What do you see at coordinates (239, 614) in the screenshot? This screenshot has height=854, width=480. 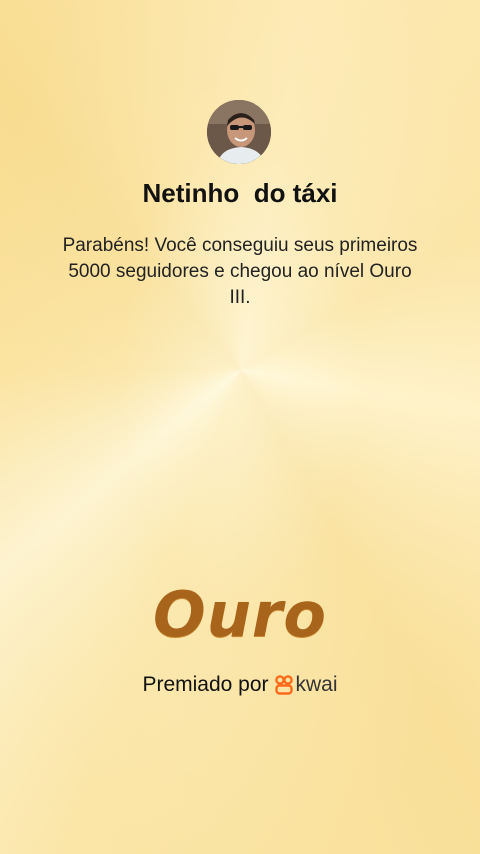 I see `level-badge-title: Ouro` at bounding box center [239, 614].